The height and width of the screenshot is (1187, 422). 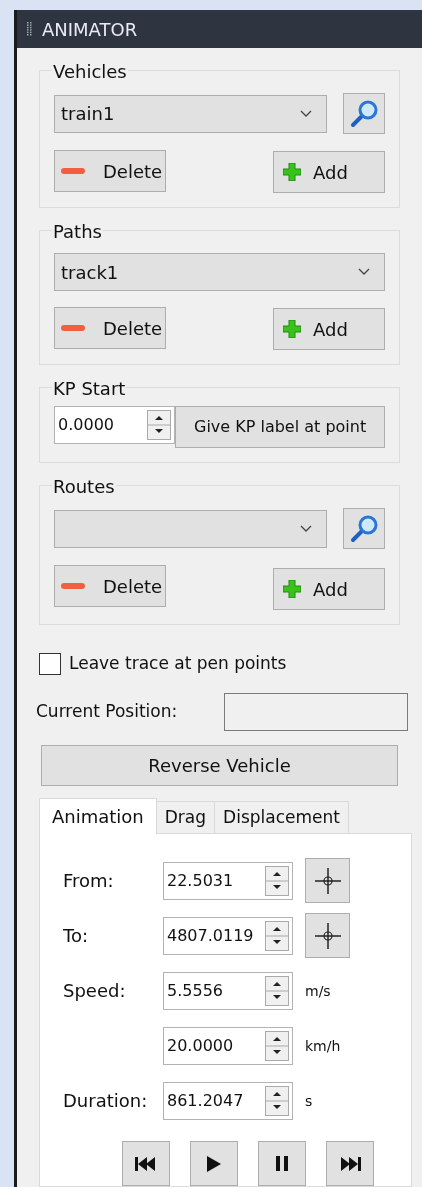 I want to click on number-field: 861.2047, so click(x=228, y=1100).